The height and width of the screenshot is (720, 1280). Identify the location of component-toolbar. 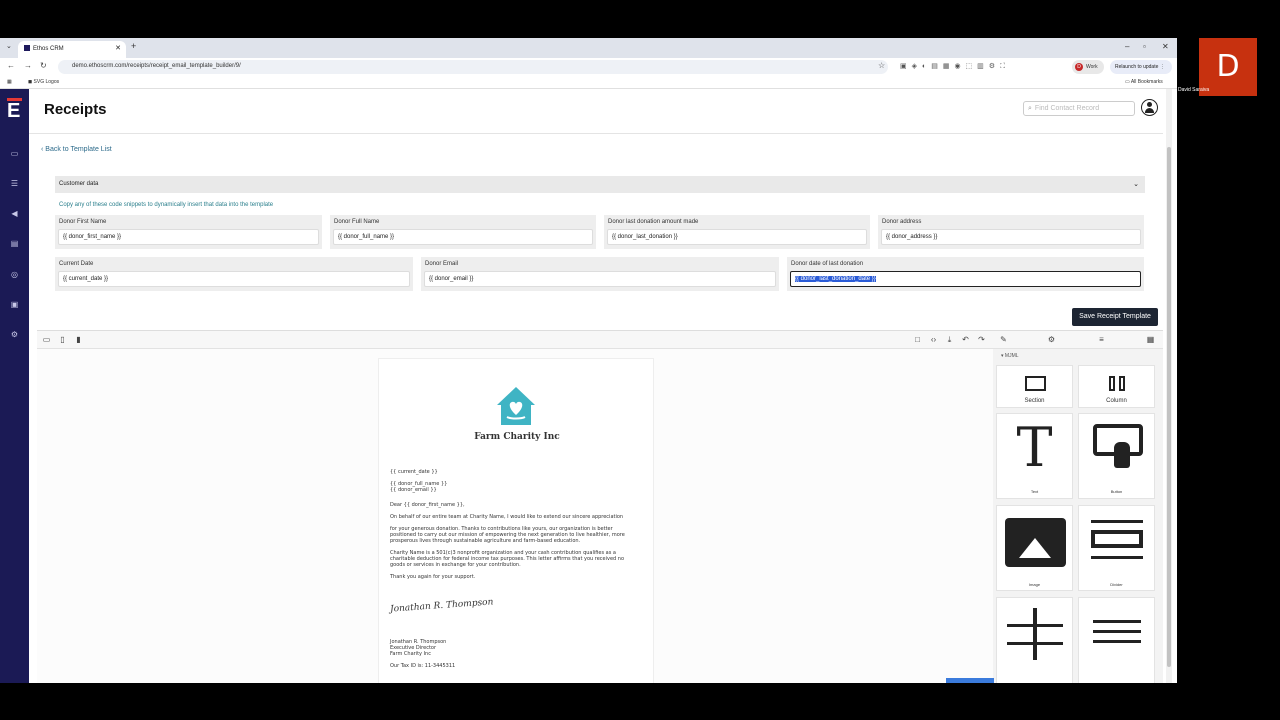
(970, 680).